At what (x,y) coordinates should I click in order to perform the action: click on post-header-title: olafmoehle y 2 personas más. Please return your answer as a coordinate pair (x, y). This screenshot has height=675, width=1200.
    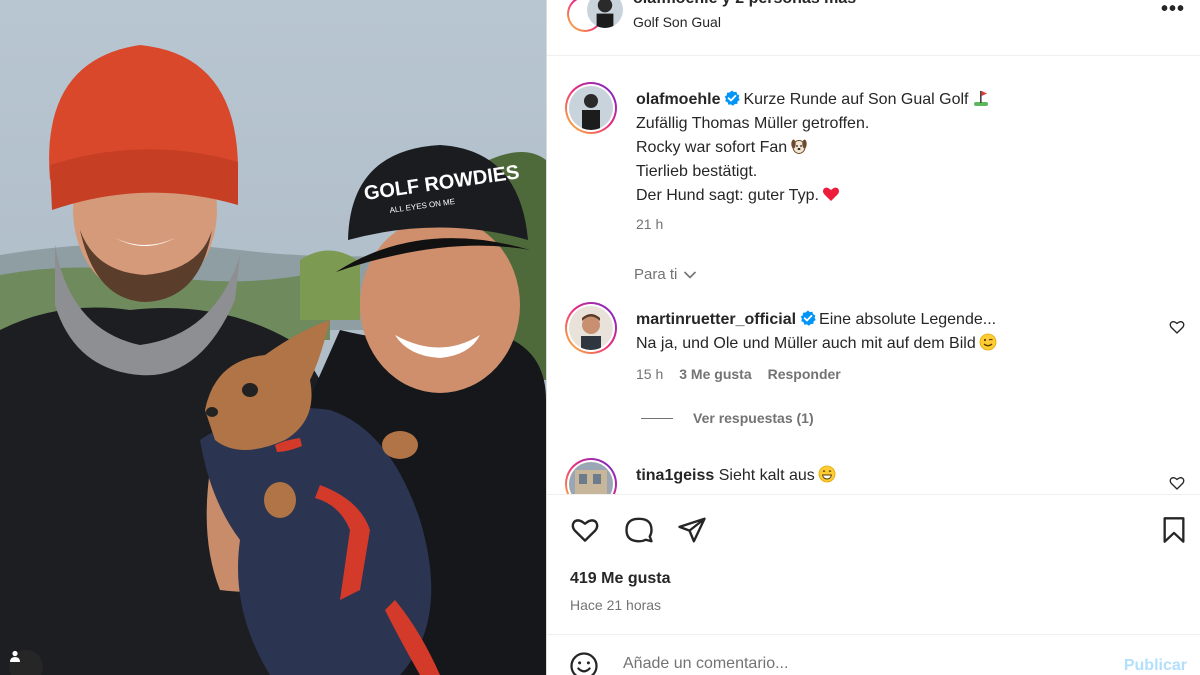
    Looking at the image, I should click on (744, 4).